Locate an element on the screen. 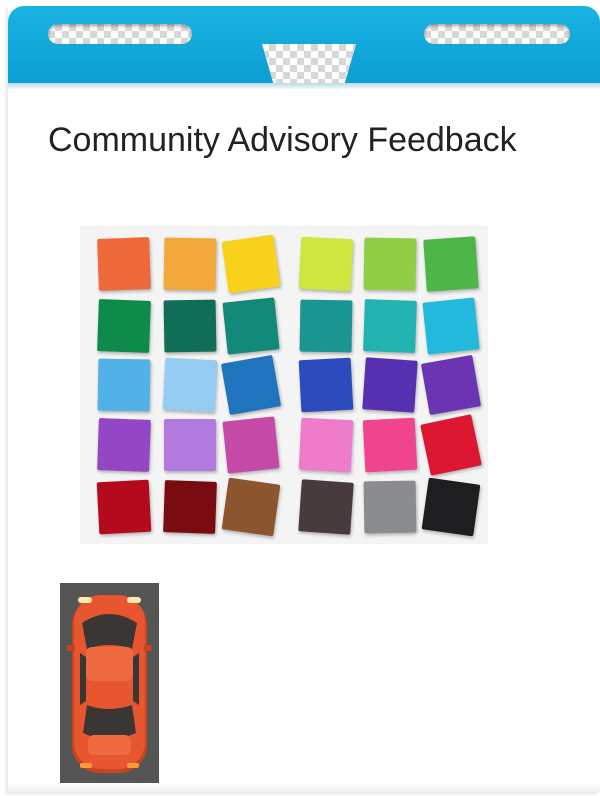  paper-bottom-edge is located at coordinates (304, 788).